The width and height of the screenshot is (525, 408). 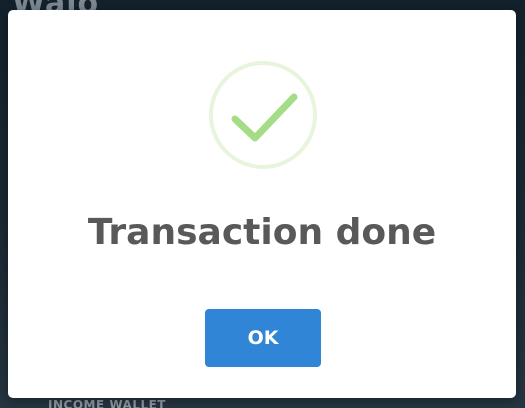 What do you see at coordinates (262, 232) in the screenshot?
I see `dialog-title: Transaction done` at bounding box center [262, 232].